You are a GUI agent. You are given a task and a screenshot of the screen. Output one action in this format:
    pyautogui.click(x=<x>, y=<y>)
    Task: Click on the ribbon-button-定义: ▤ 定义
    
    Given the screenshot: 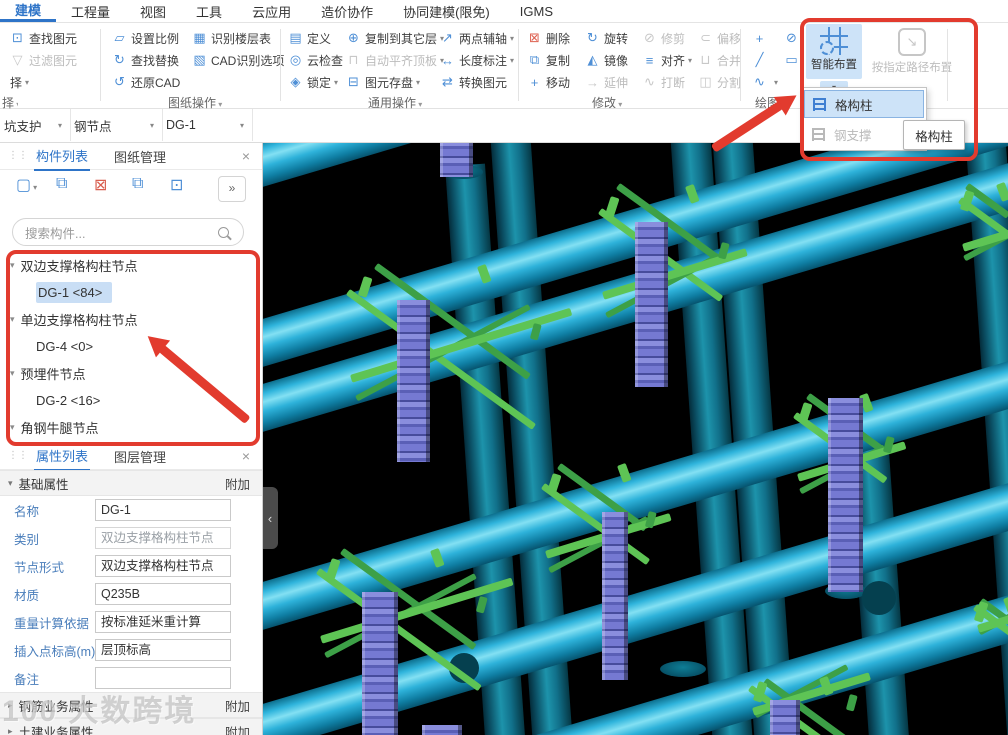 What is the action you would take?
    pyautogui.click(x=309, y=38)
    